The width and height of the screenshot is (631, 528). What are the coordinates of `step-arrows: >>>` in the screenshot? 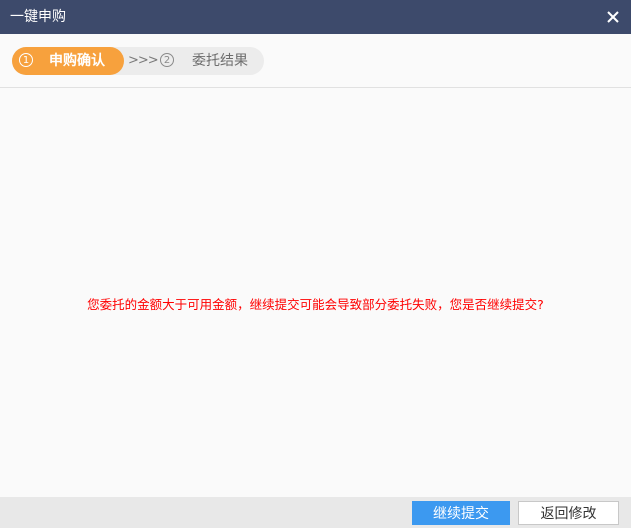 It's located at (143, 60).